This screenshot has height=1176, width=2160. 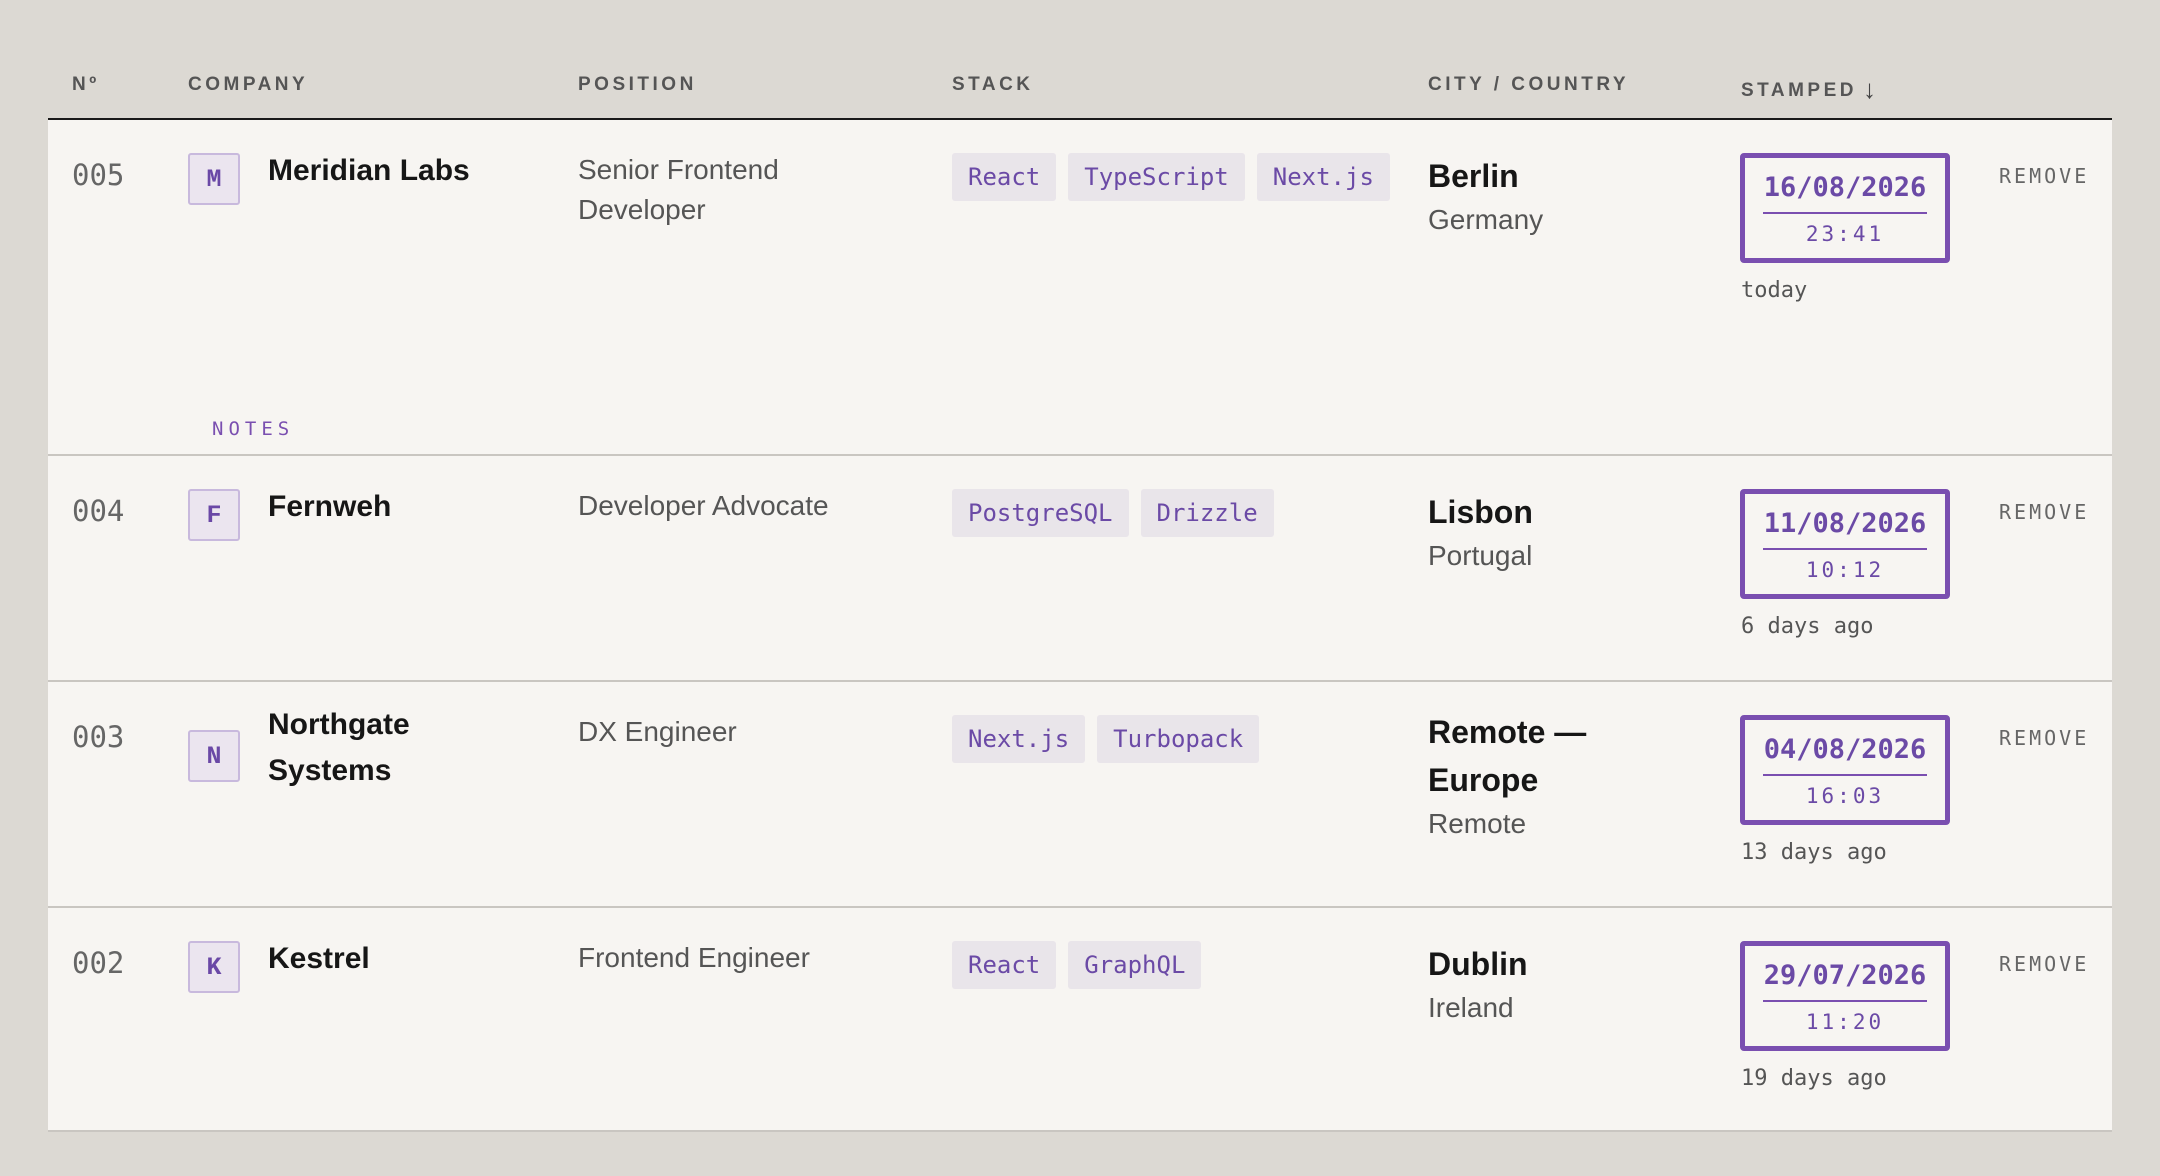 I want to click on company-name: Meridian Labs, so click(x=369, y=170).